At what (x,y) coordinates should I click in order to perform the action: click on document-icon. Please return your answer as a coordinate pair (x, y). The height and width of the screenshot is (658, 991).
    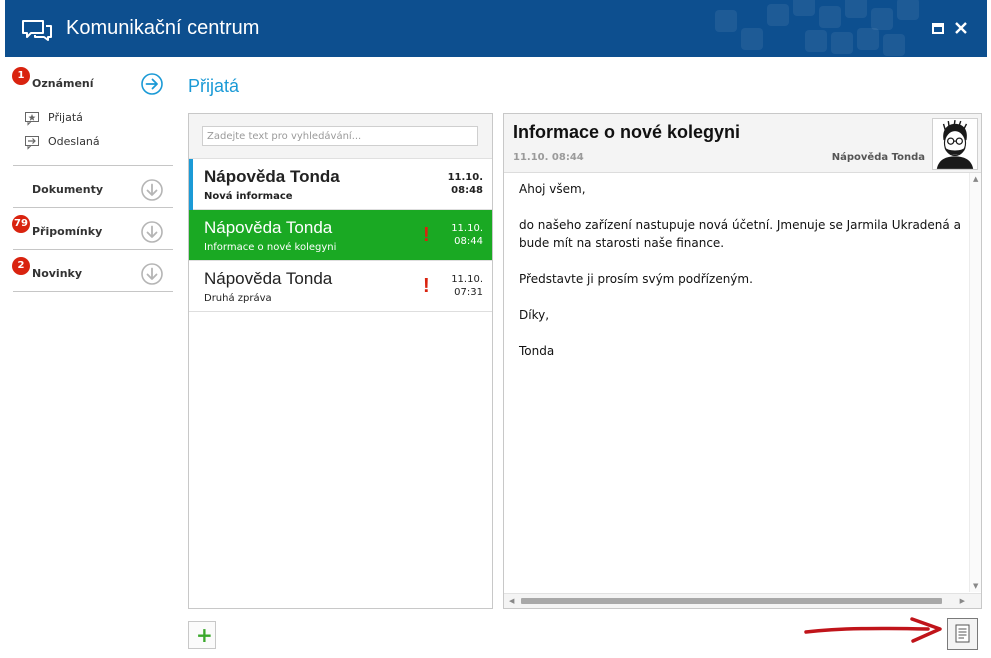
    Looking at the image, I should click on (962, 633).